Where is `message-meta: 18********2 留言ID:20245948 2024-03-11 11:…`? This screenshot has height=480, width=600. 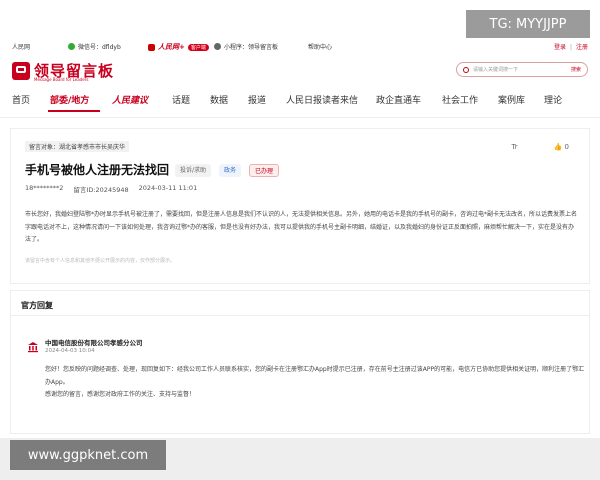
message-meta: 18********2 留言ID:20245948 2024-03-11 11:… is located at coordinates (111, 189).